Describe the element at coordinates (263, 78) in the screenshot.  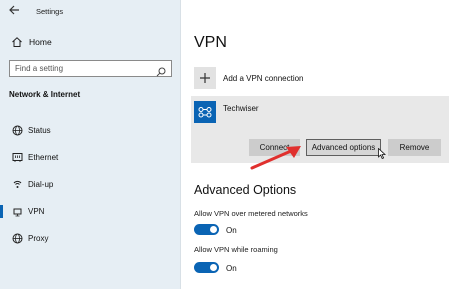
I see `add-vpn-label: Add a VPN connection` at that location.